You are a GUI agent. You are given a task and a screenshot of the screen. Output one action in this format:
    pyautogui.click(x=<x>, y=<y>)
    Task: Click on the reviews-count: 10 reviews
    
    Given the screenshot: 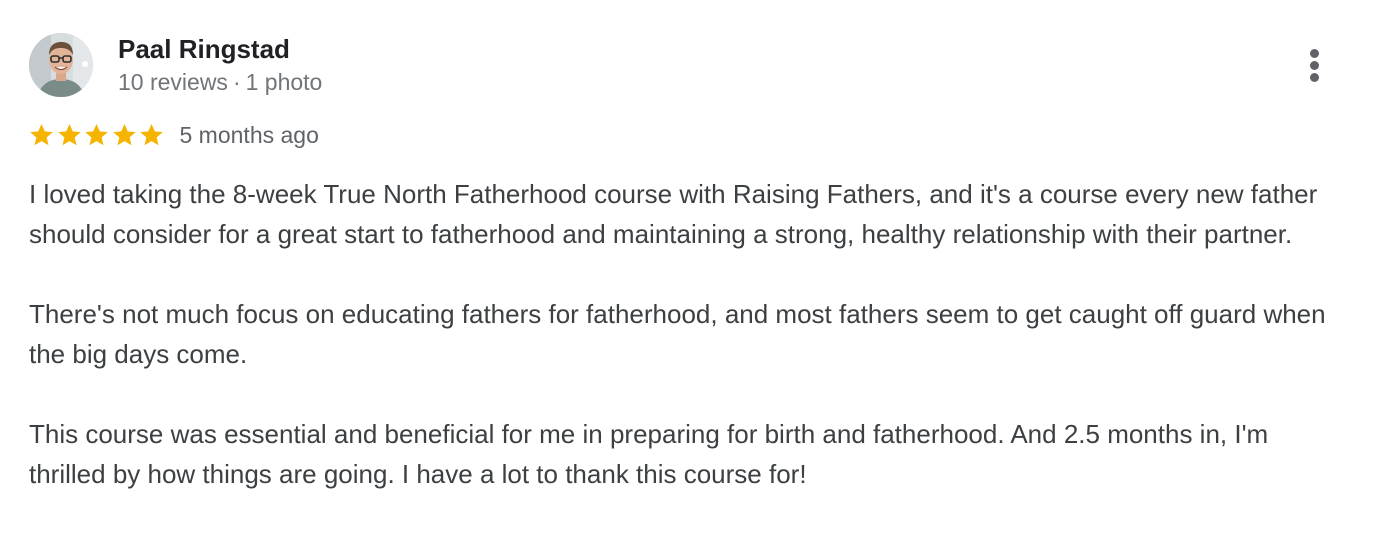 What is the action you would take?
    pyautogui.click(x=173, y=82)
    